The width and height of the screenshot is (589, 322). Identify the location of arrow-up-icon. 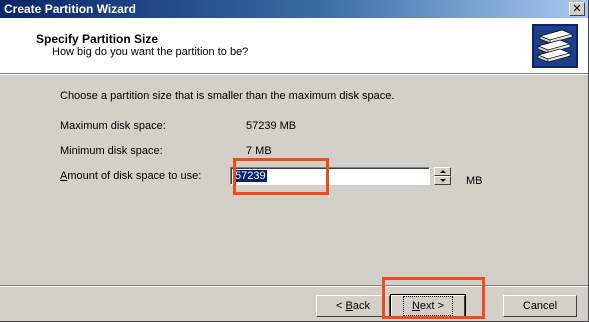
(443, 171).